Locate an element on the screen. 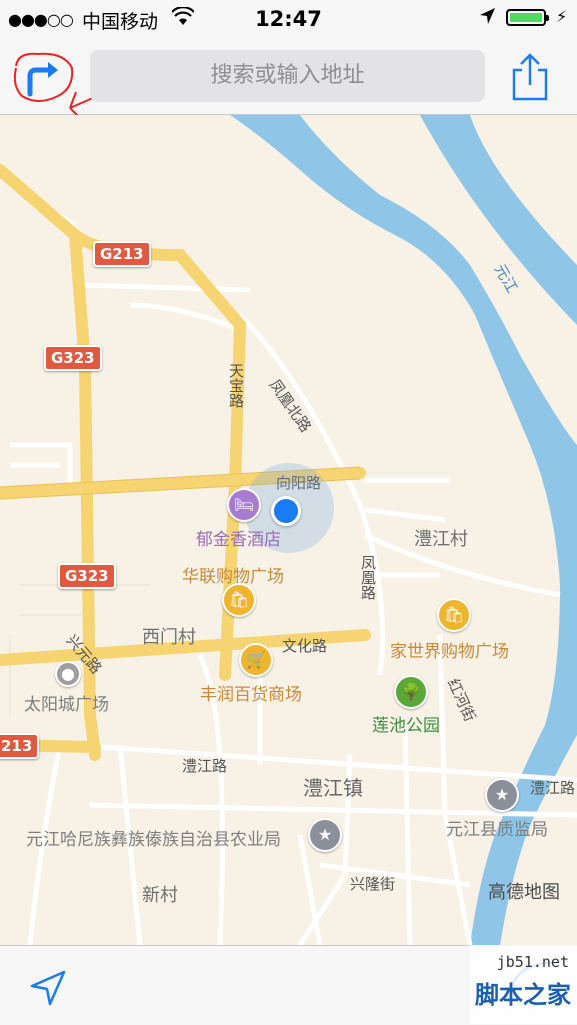 The image size is (577, 1025). watermark-name: 脚本之家 is located at coordinates (523, 995).